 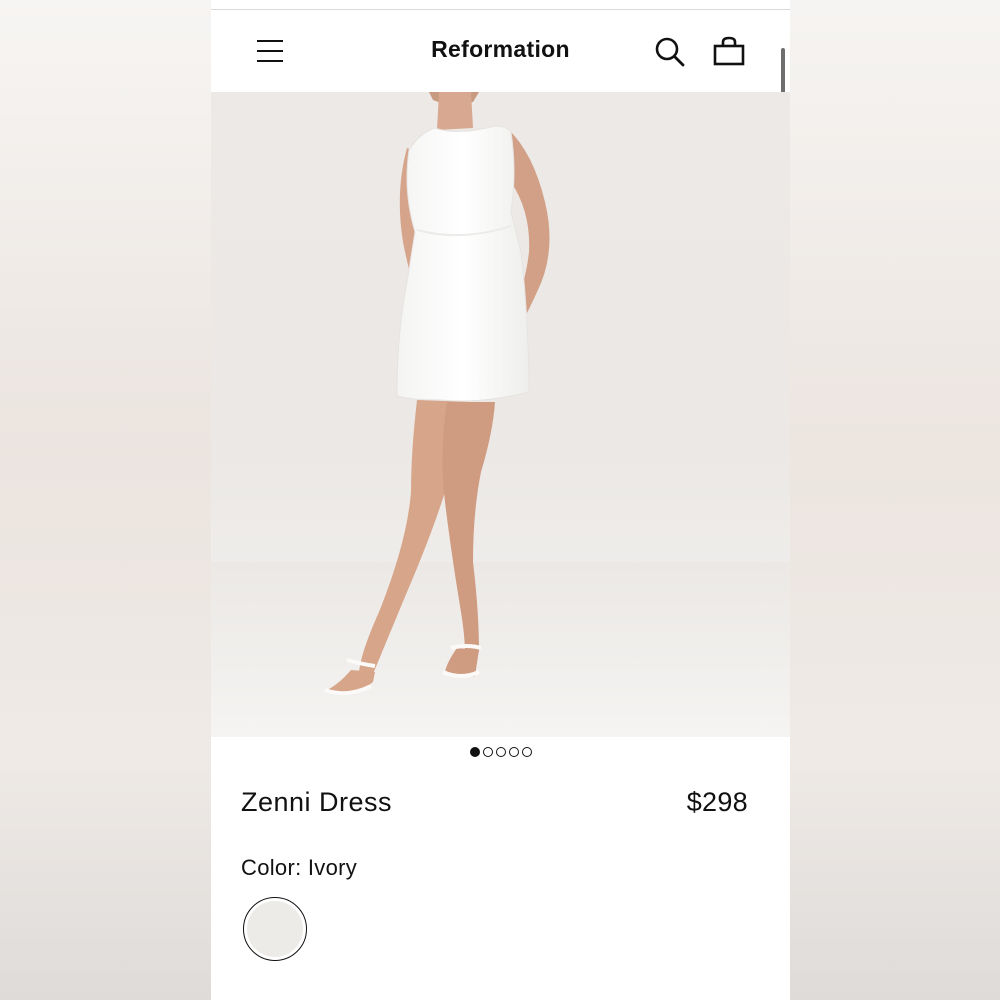 I want to click on site-header: Reformation, so click(x=500, y=51).